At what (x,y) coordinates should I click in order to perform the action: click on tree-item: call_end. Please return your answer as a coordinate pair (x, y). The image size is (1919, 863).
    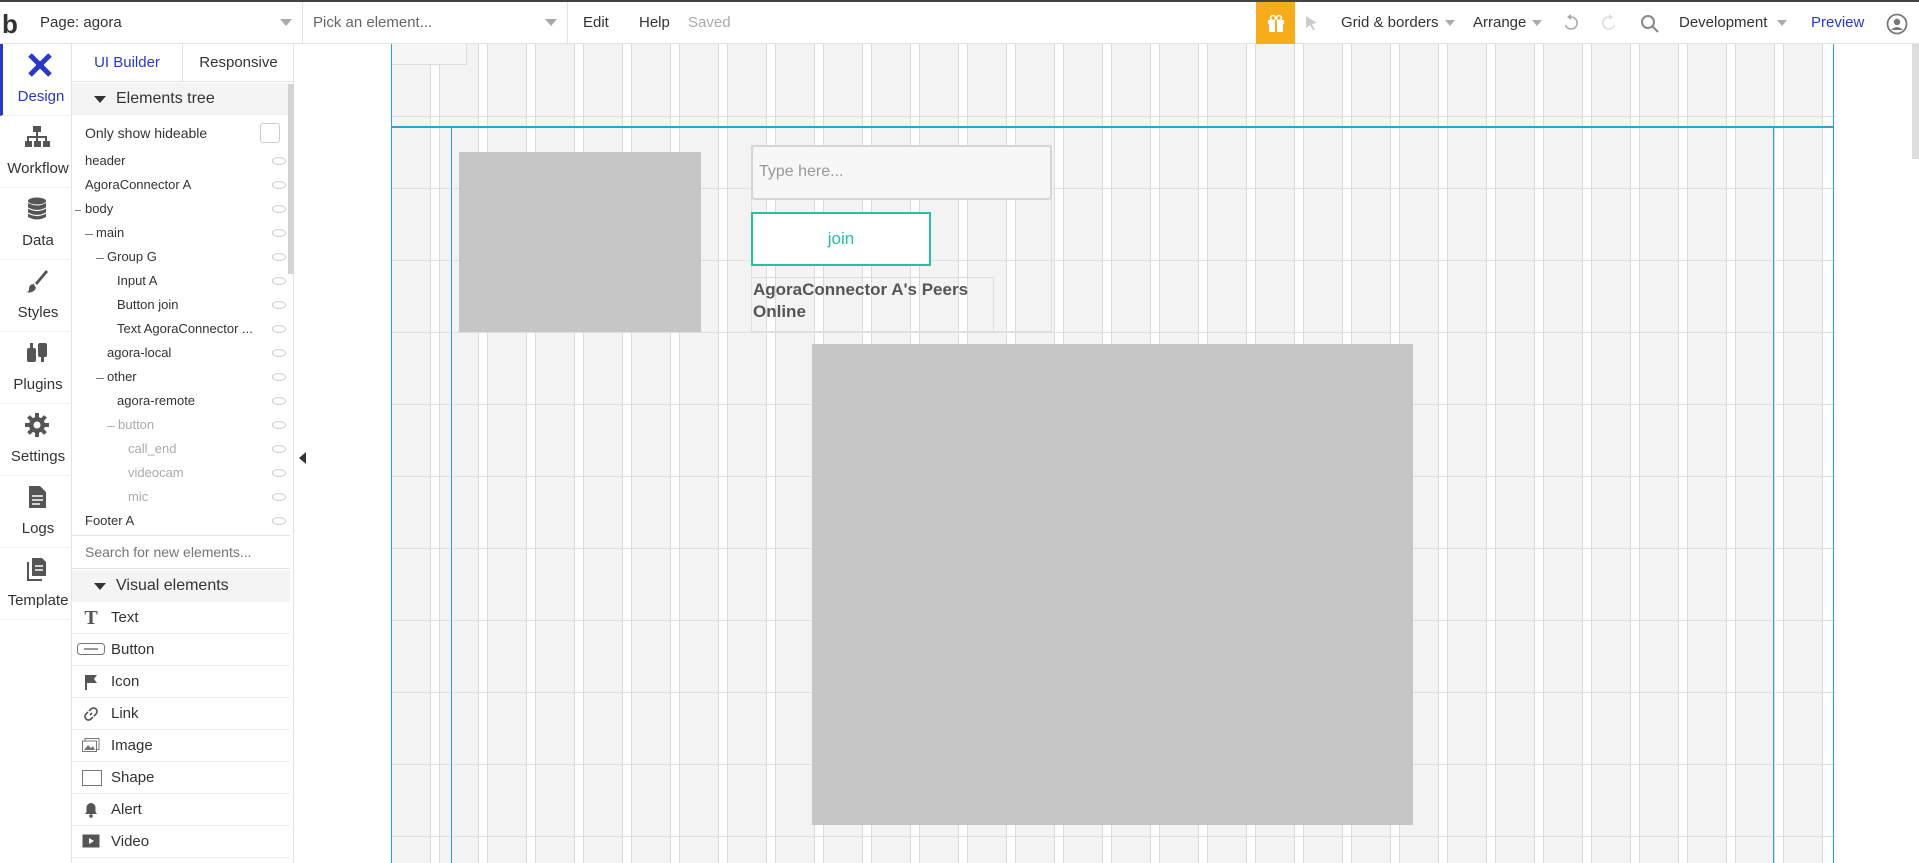
    Looking at the image, I should click on (152, 449).